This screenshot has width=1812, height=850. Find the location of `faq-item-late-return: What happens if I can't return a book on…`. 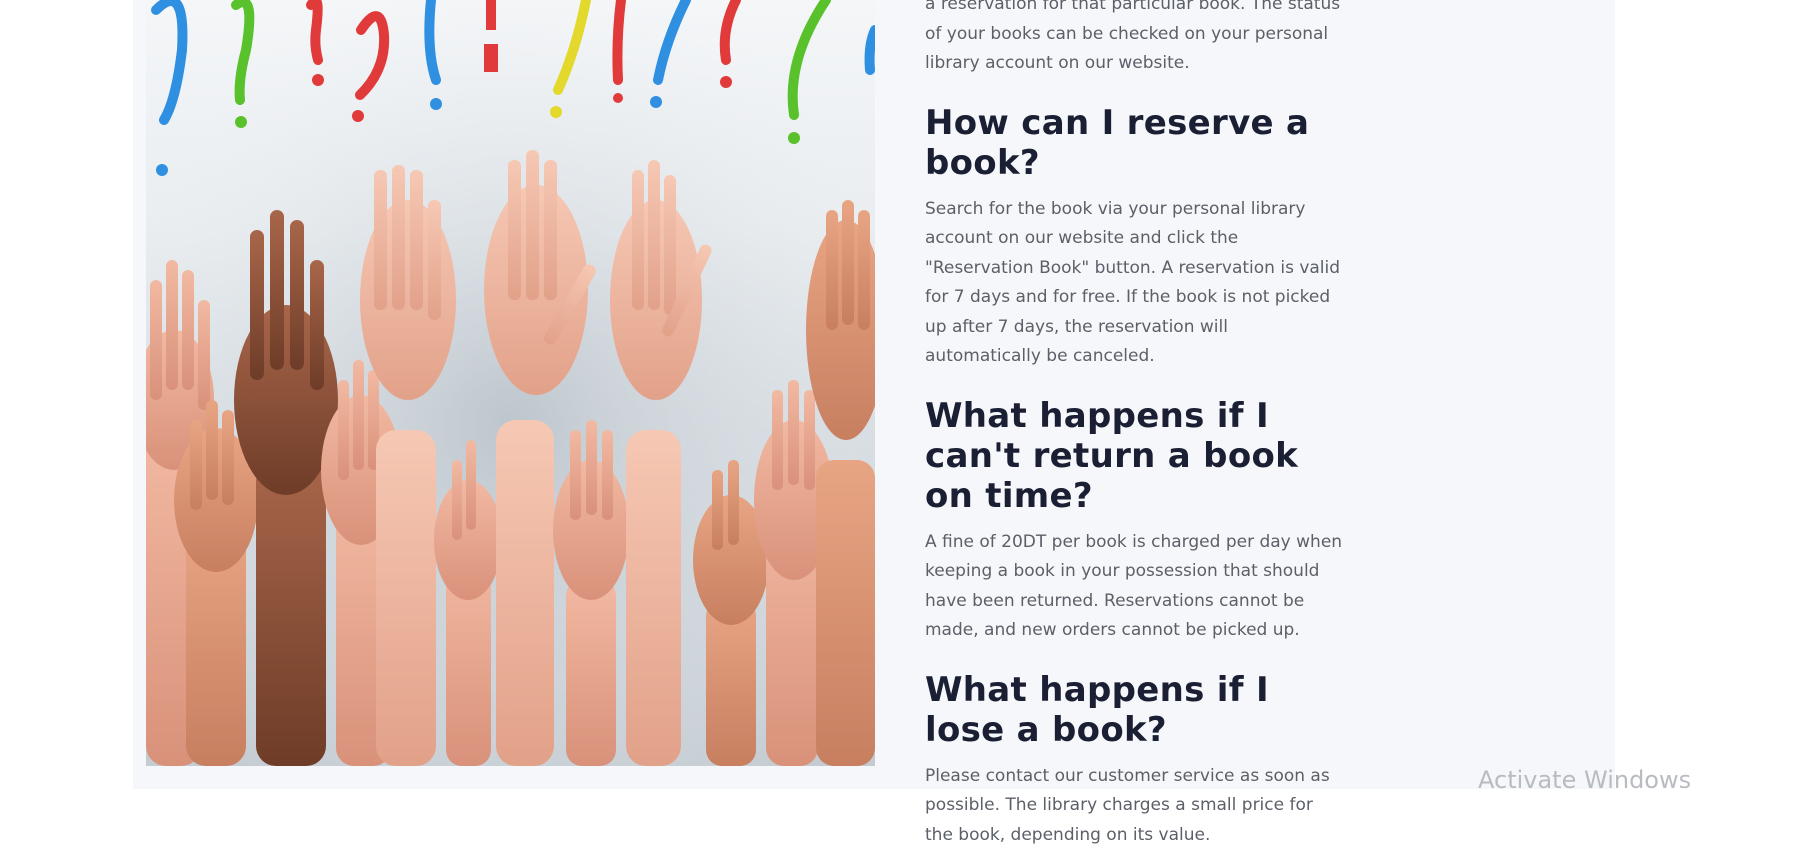

faq-item-late-return: What happens if I can't return a book on… is located at coordinates (1135, 521).